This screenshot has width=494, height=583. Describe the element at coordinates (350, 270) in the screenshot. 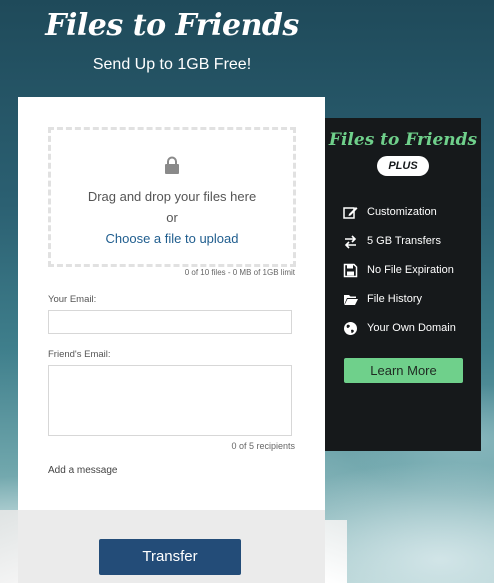

I see `floppy-disk-icon` at that location.